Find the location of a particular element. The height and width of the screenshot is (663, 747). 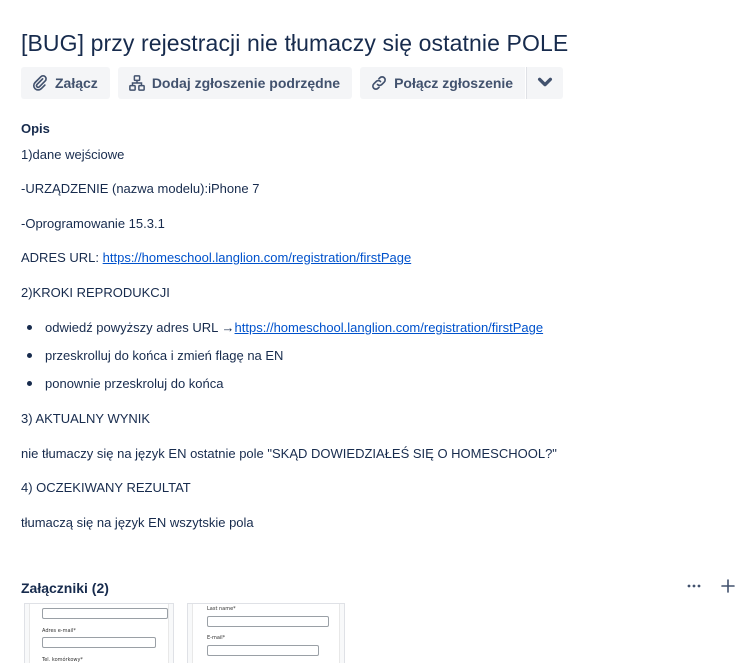

attachment-thumbnail: Adres e-mail* Tel. komórkowy* is located at coordinates (99, 633).